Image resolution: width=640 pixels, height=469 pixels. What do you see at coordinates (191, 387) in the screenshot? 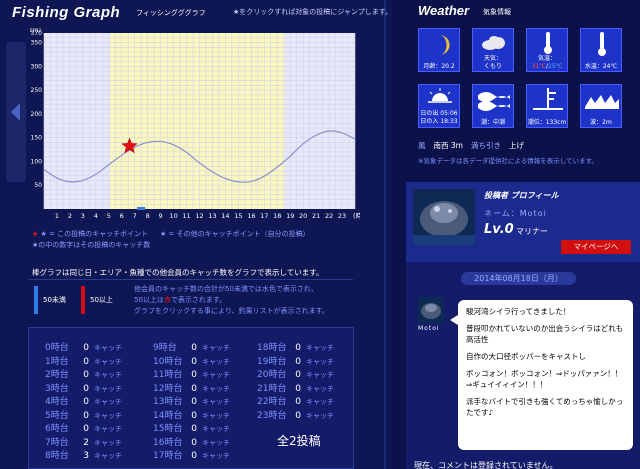
I see `hour-stat-row: 12時台 0 キャッチ` at bounding box center [191, 387].